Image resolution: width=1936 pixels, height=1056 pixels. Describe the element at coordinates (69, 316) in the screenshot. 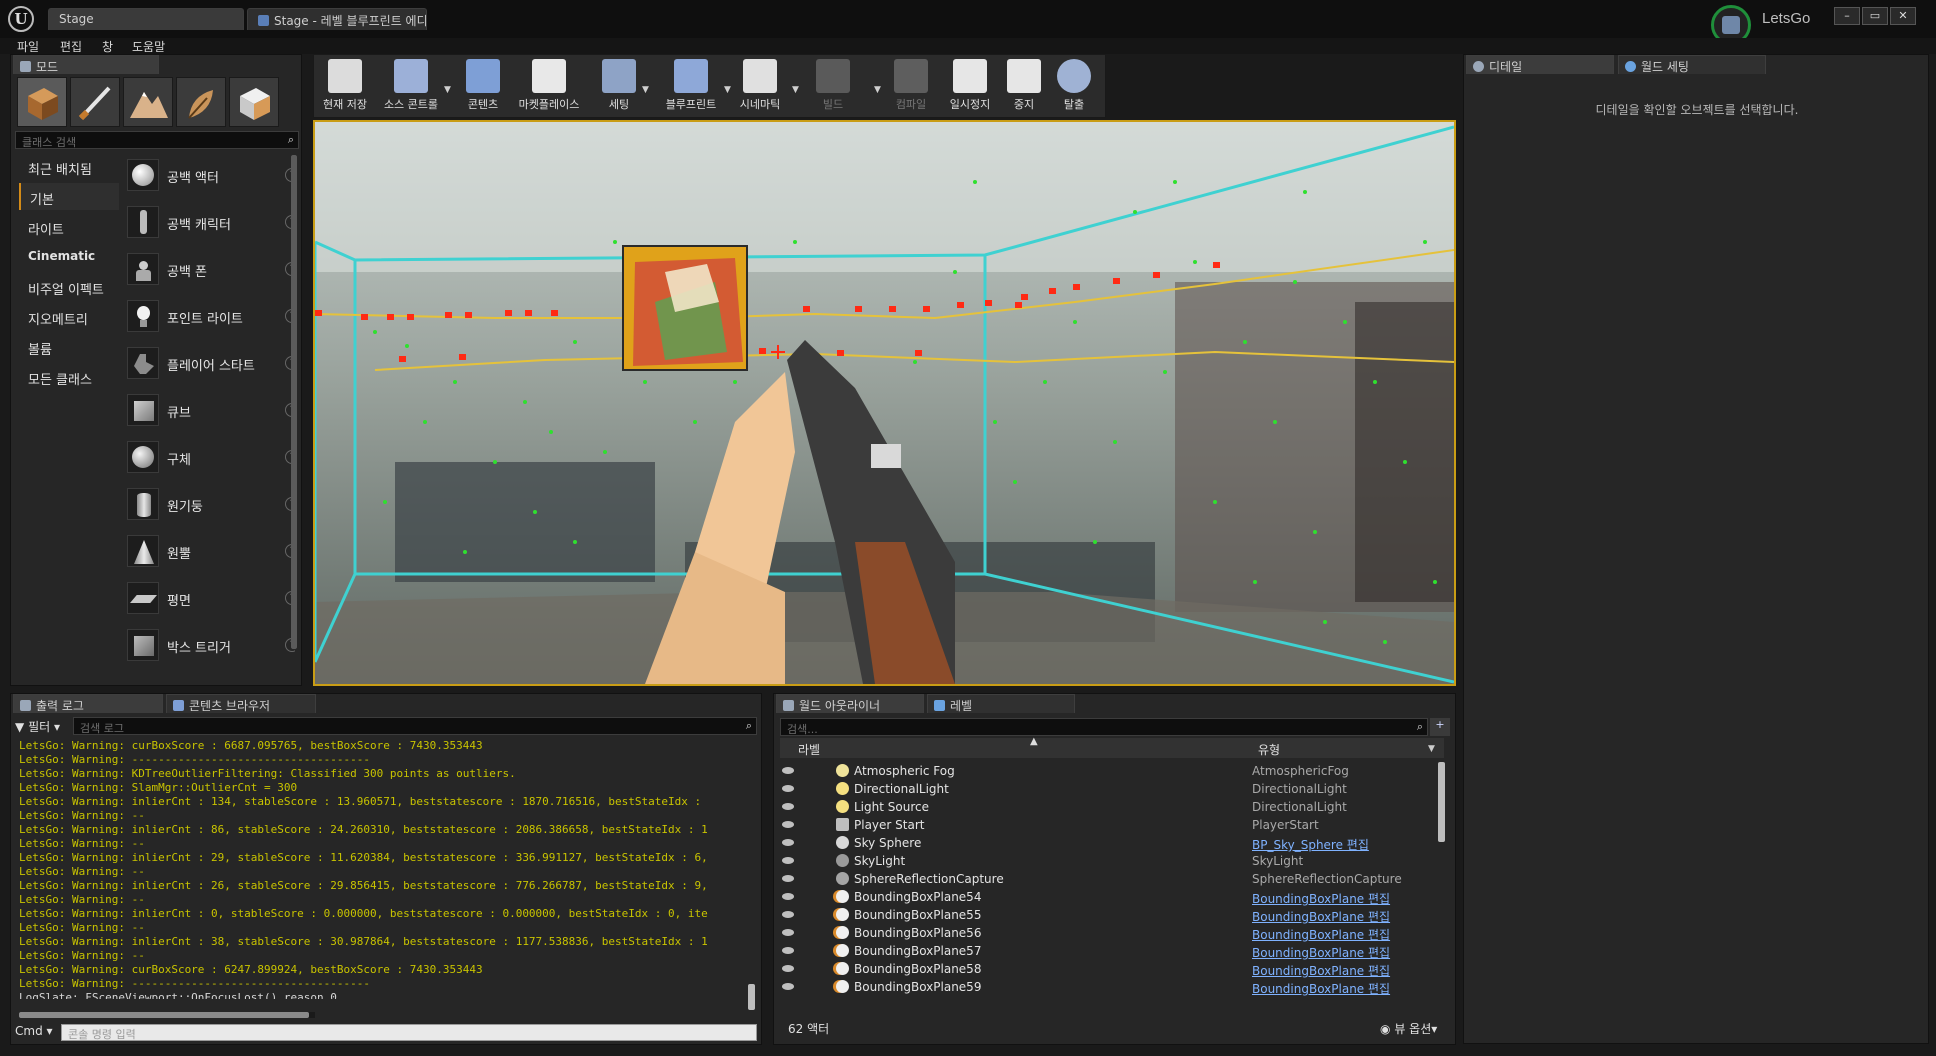

I see `category-geometry: 지오메트리` at that location.